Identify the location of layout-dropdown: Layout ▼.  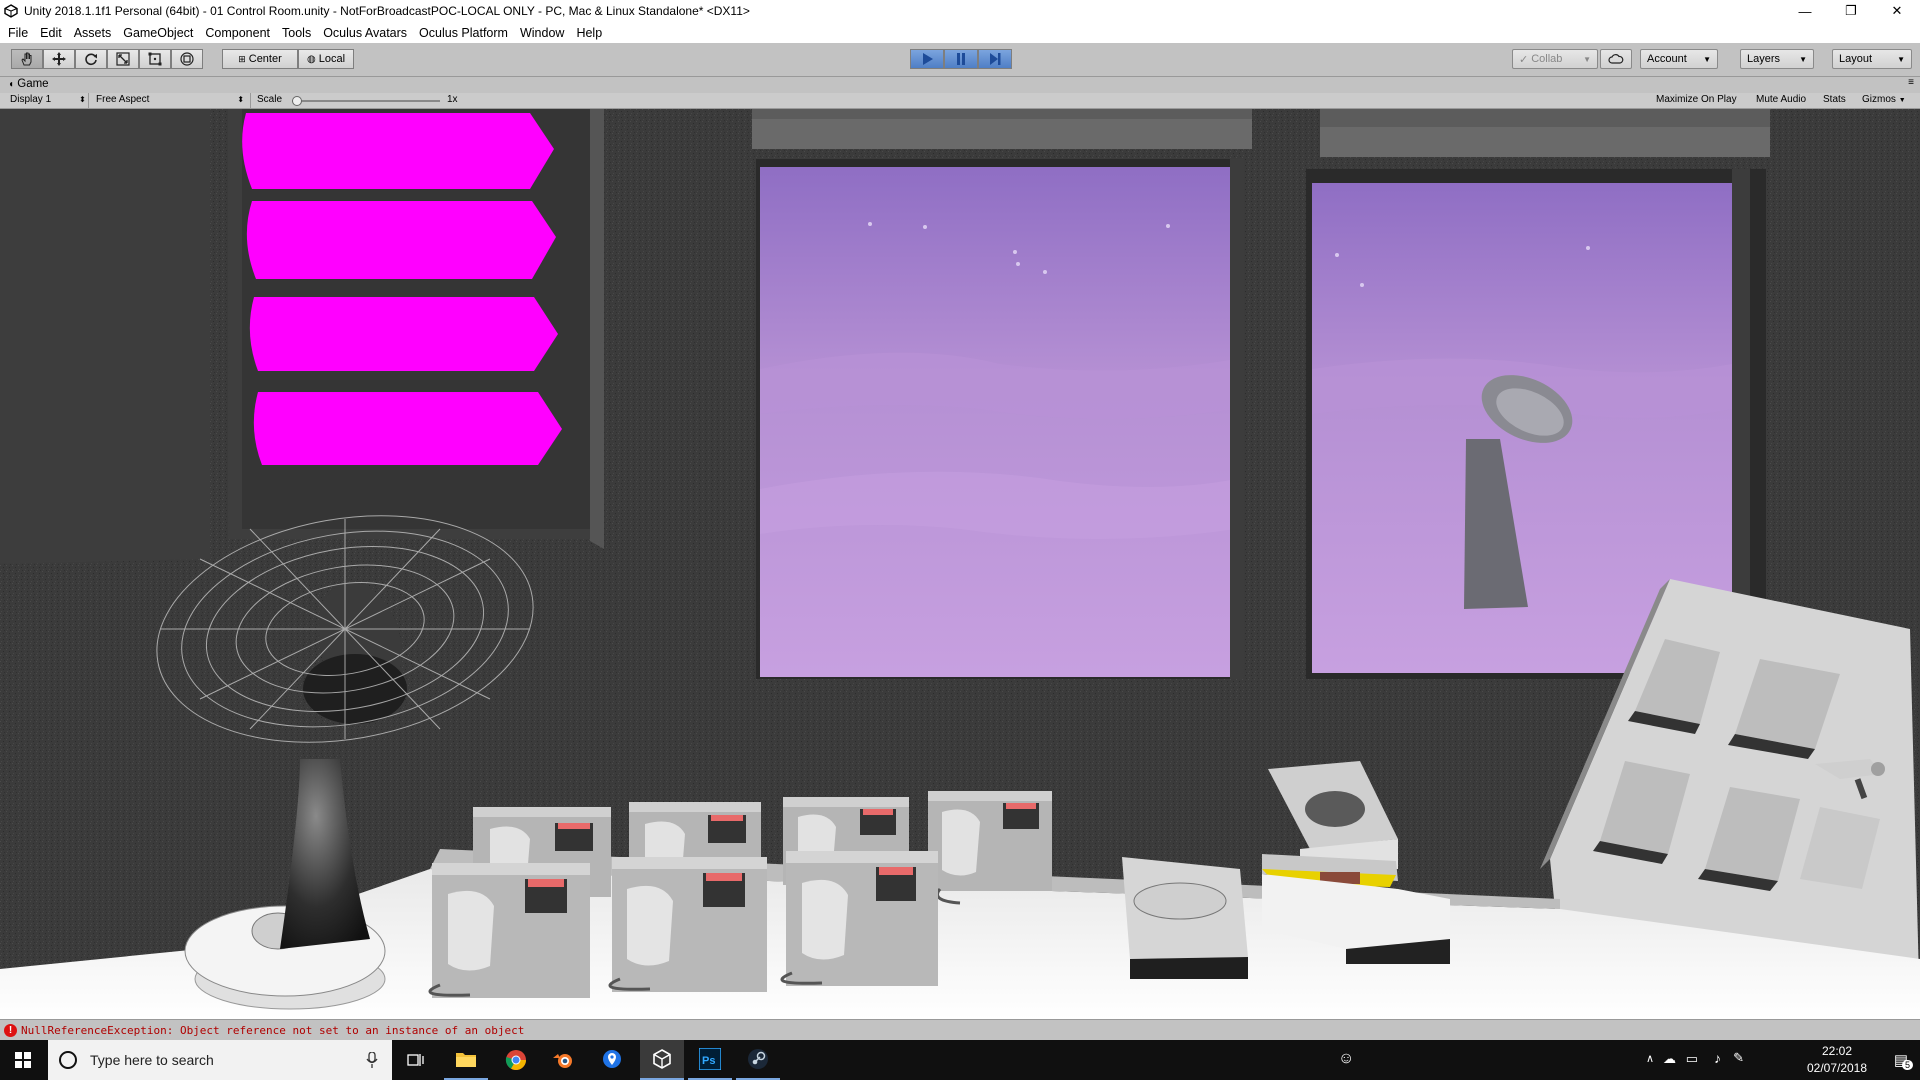
(1872, 59).